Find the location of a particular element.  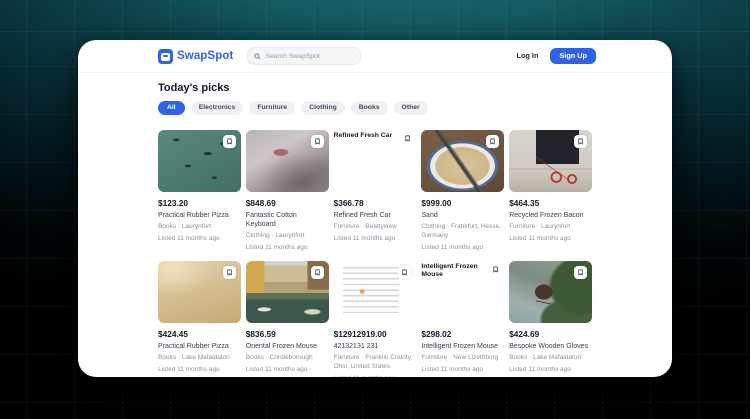

listing-meta: Clothing · Frankfurt, Hesse, Germany is located at coordinates (461, 231).